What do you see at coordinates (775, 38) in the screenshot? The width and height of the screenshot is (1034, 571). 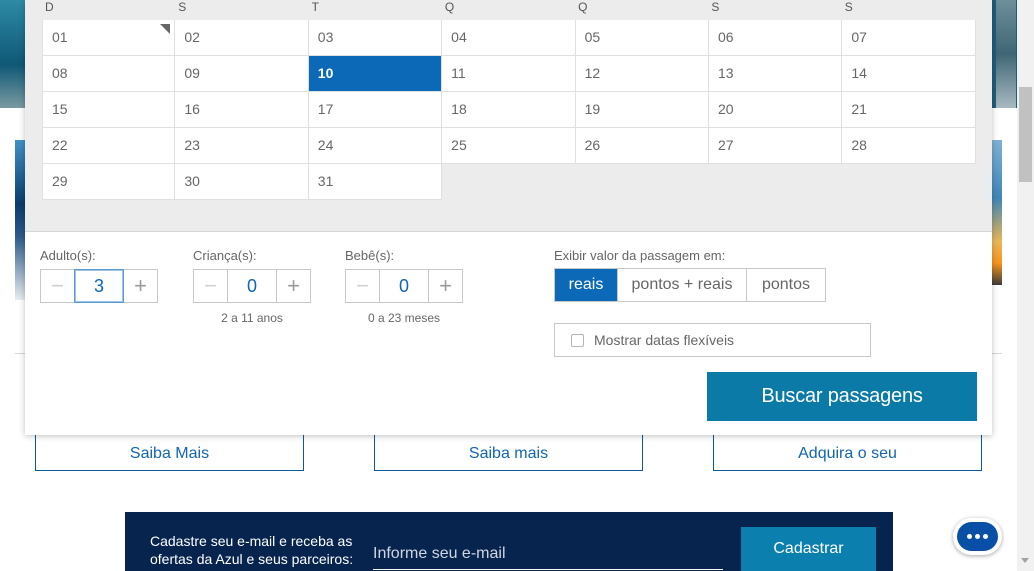 I see `calendar-day: 06` at bounding box center [775, 38].